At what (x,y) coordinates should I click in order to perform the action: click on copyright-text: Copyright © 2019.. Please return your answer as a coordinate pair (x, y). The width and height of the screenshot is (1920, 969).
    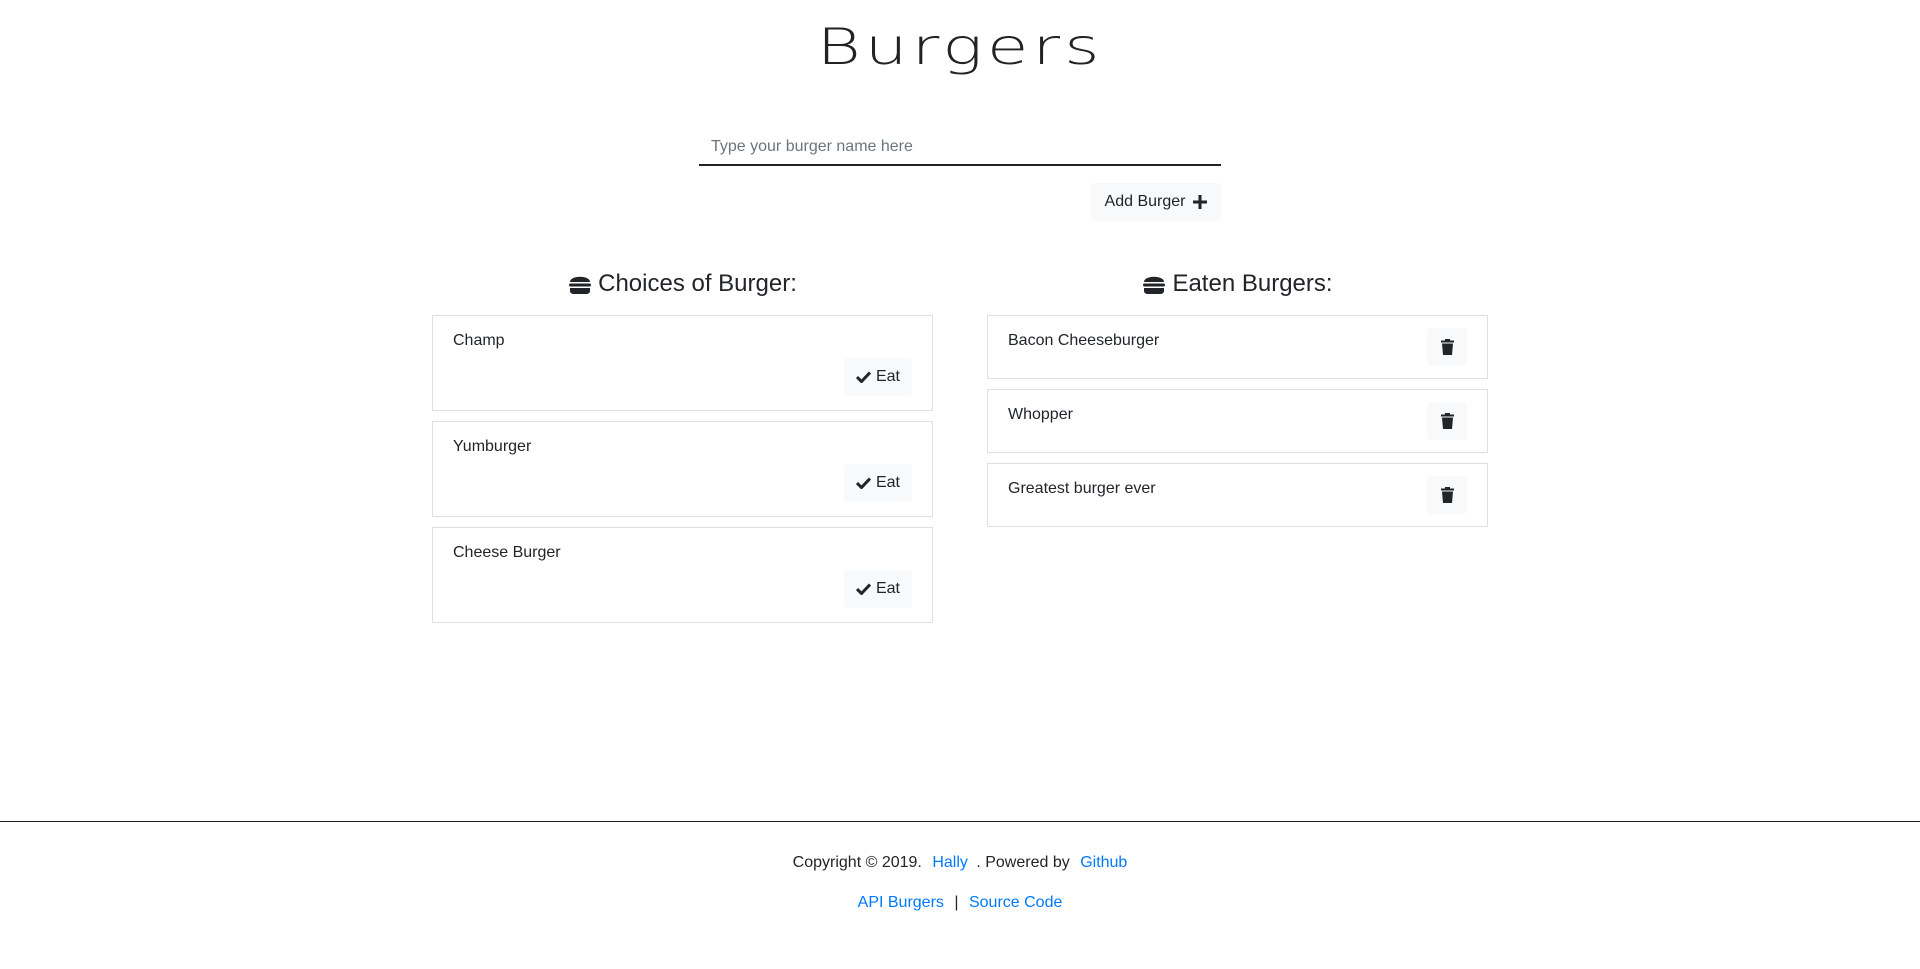
    Looking at the image, I should click on (857, 862).